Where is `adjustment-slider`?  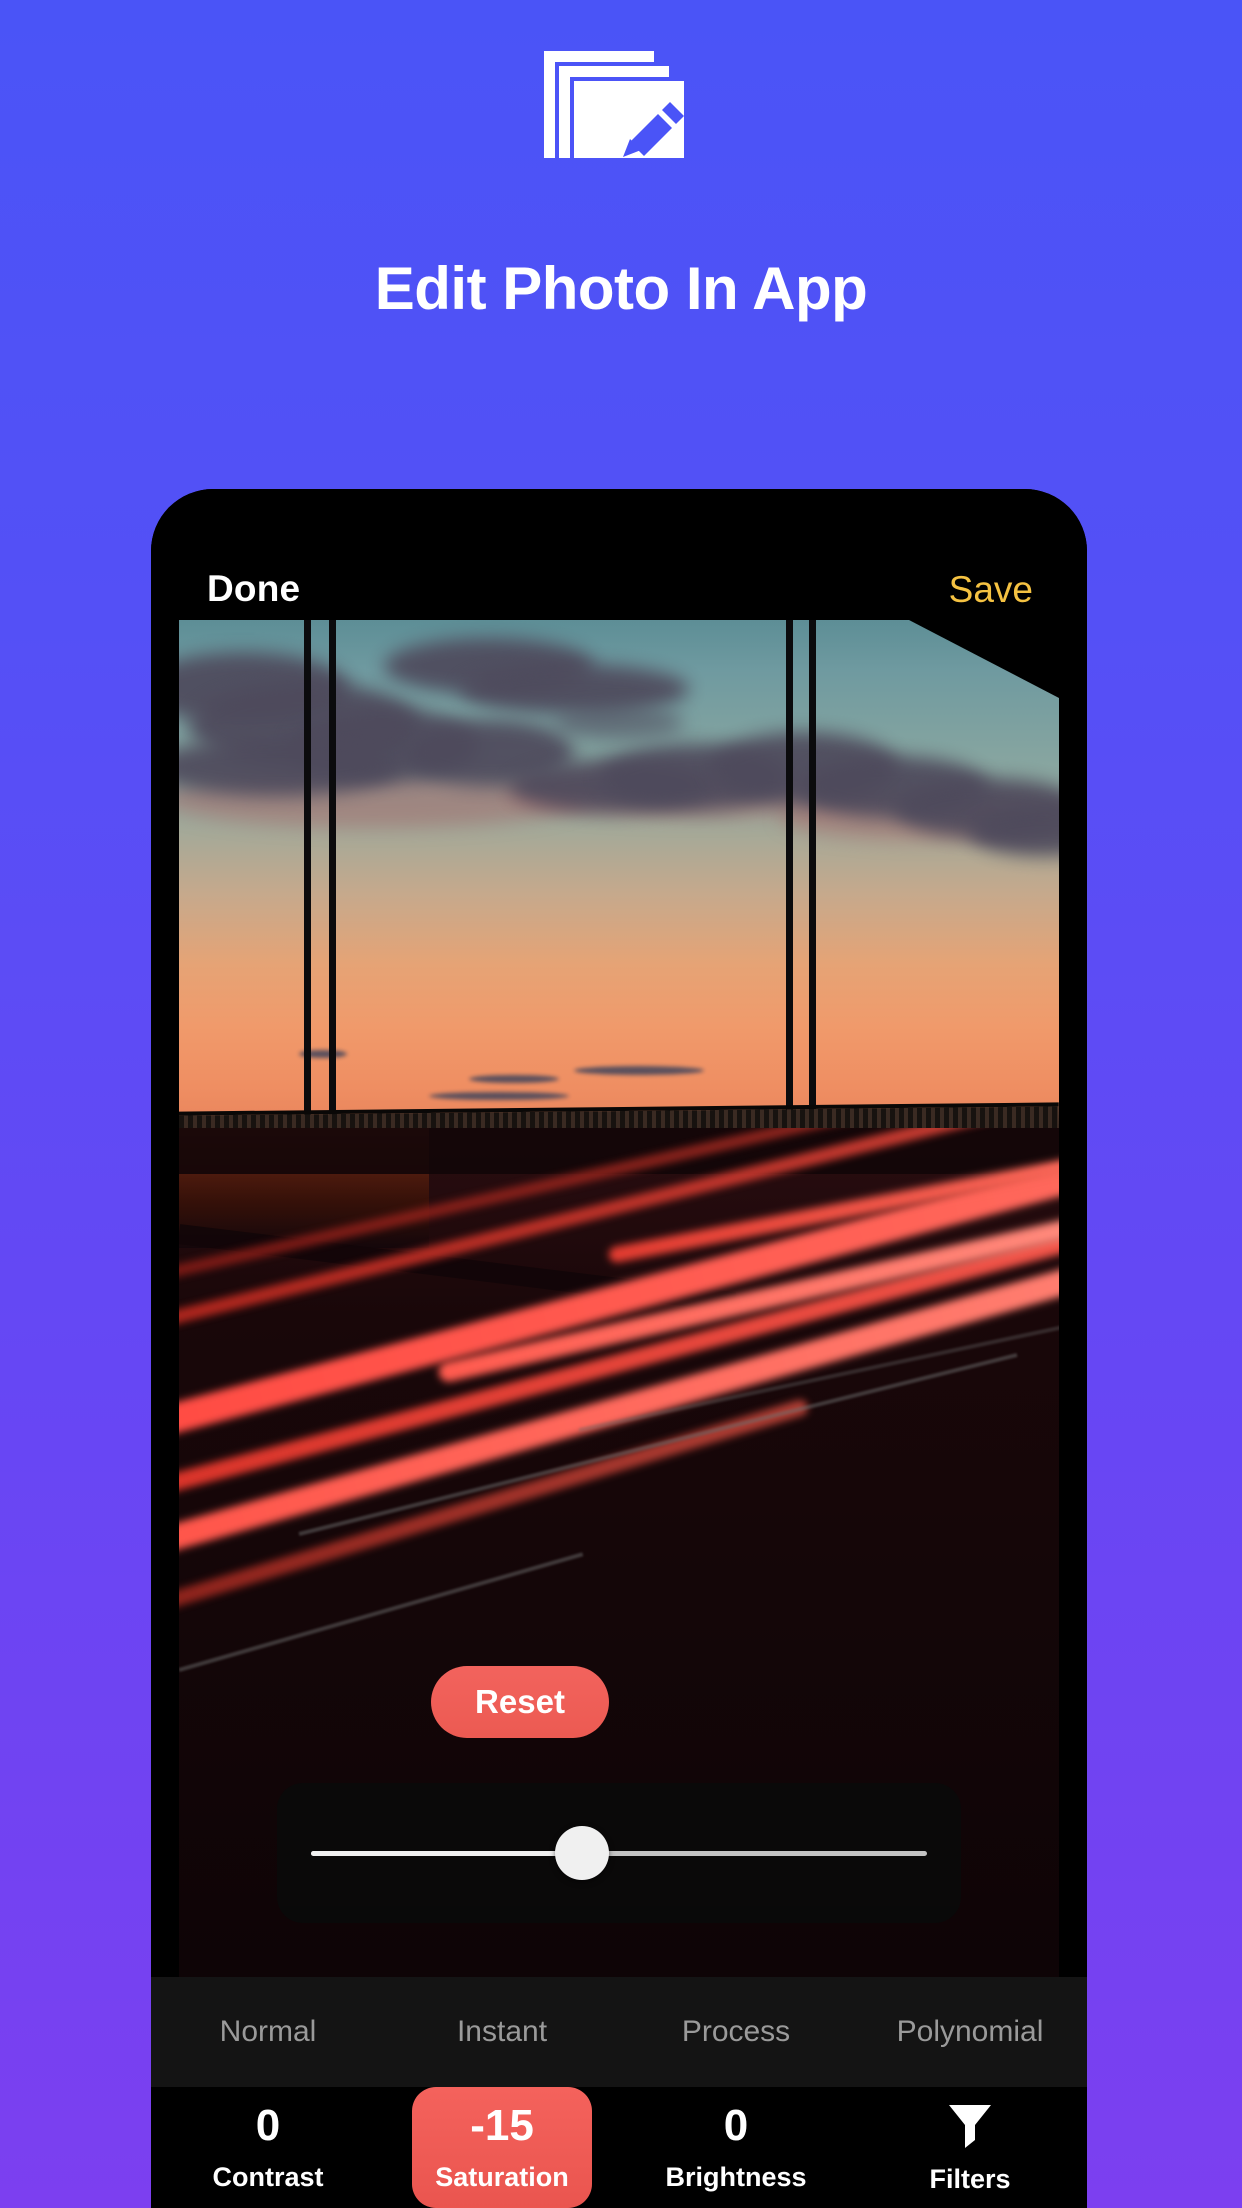
adjustment-slider is located at coordinates (619, 1853).